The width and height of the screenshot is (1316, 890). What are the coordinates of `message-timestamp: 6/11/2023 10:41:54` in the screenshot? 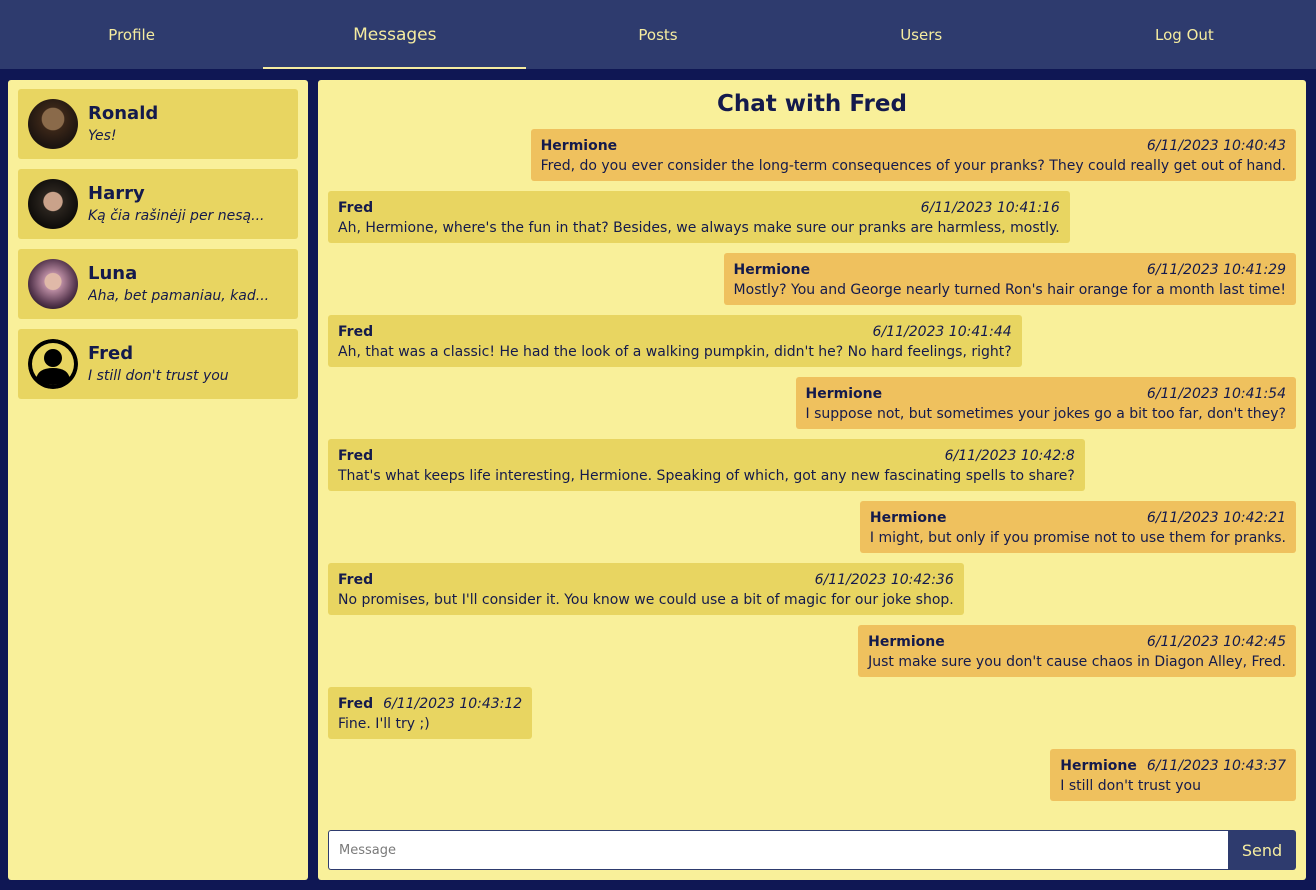 It's located at (1216, 393).